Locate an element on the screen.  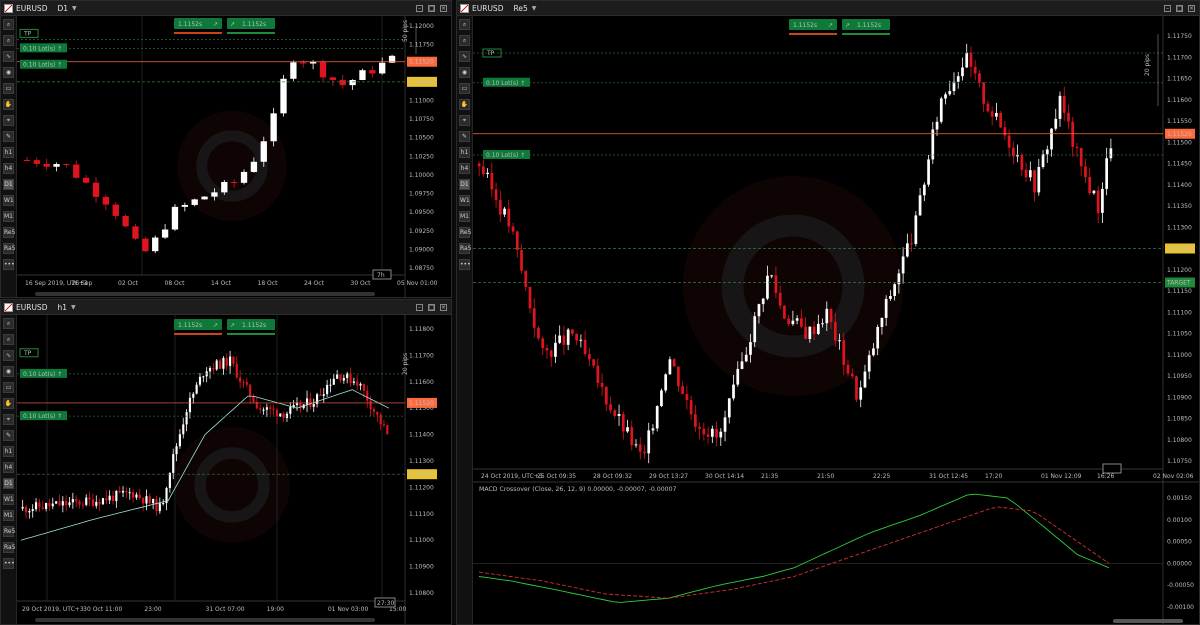
arrow-icon: ↗ is located at coordinates (232, 24).